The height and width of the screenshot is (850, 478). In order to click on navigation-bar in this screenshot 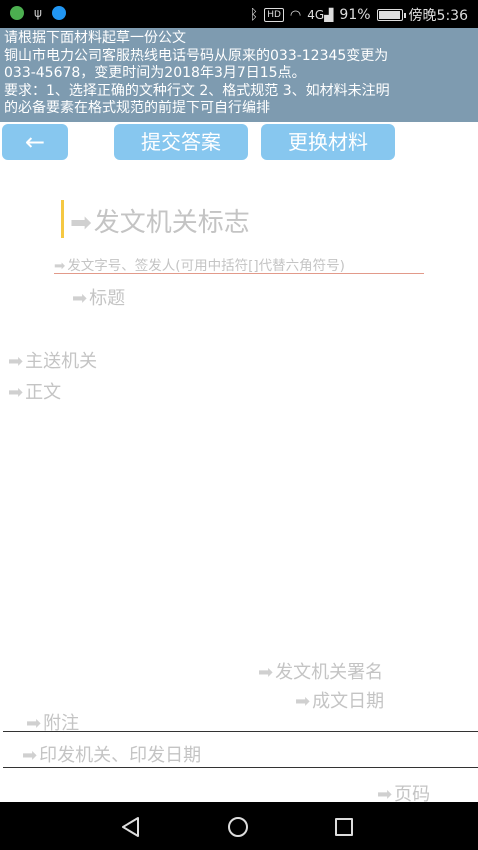, I will do `click(239, 826)`.